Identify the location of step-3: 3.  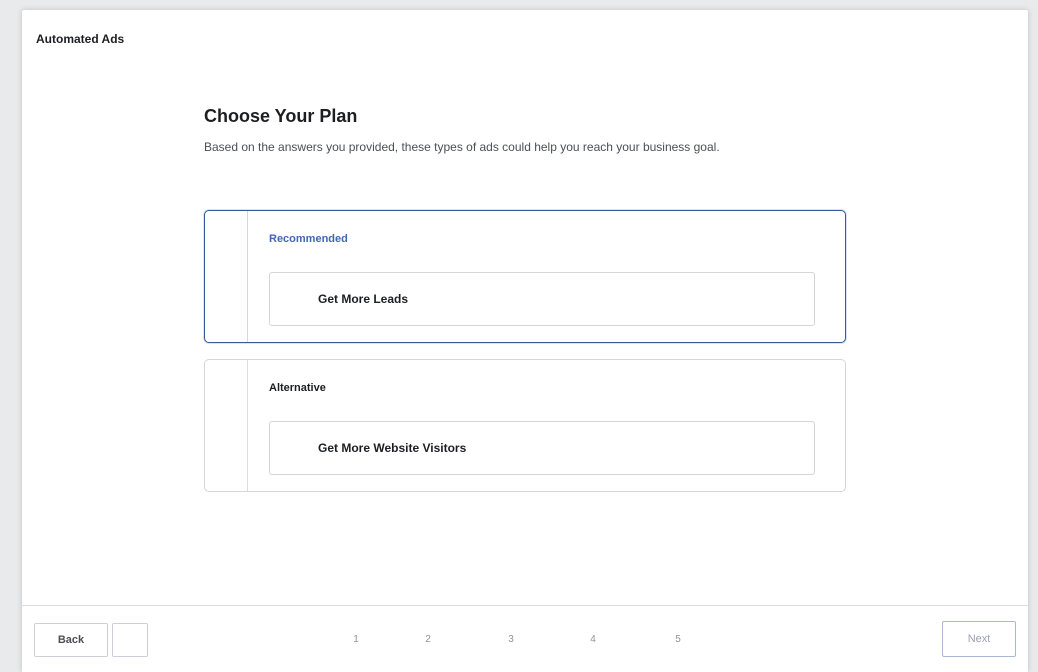
(511, 639).